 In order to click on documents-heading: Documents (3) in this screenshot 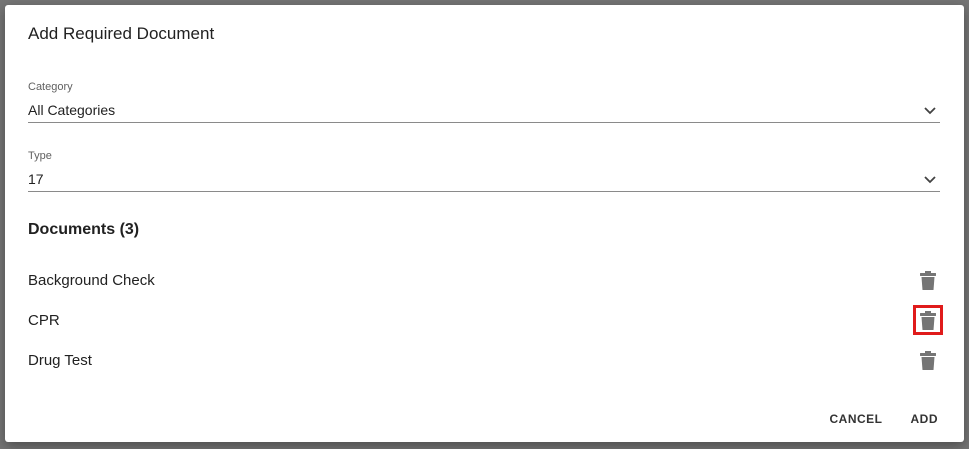, I will do `click(84, 229)`.